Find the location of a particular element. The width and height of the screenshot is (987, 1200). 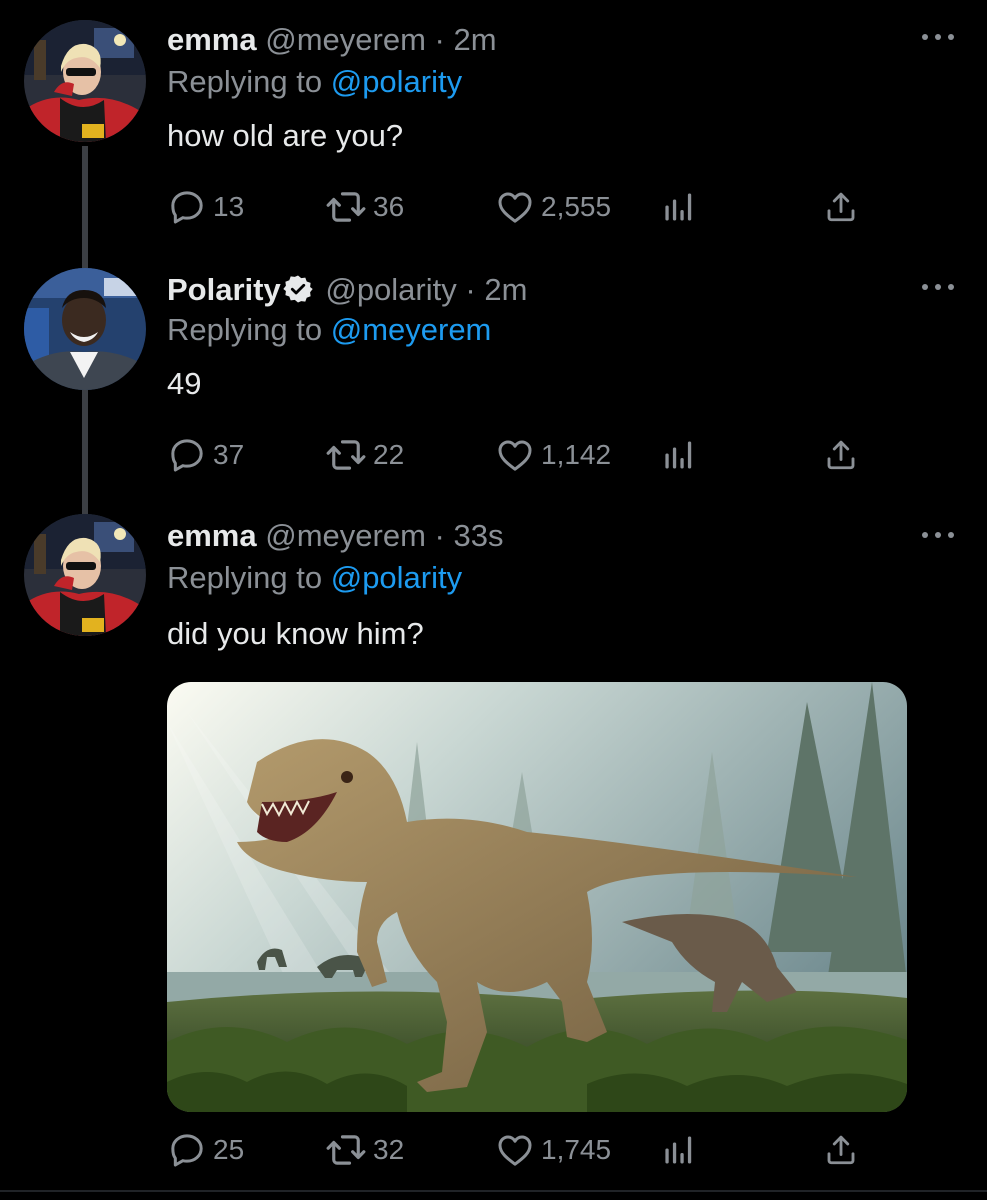

tweet-header: emma @meyerem · 33s is located at coordinates (335, 536).